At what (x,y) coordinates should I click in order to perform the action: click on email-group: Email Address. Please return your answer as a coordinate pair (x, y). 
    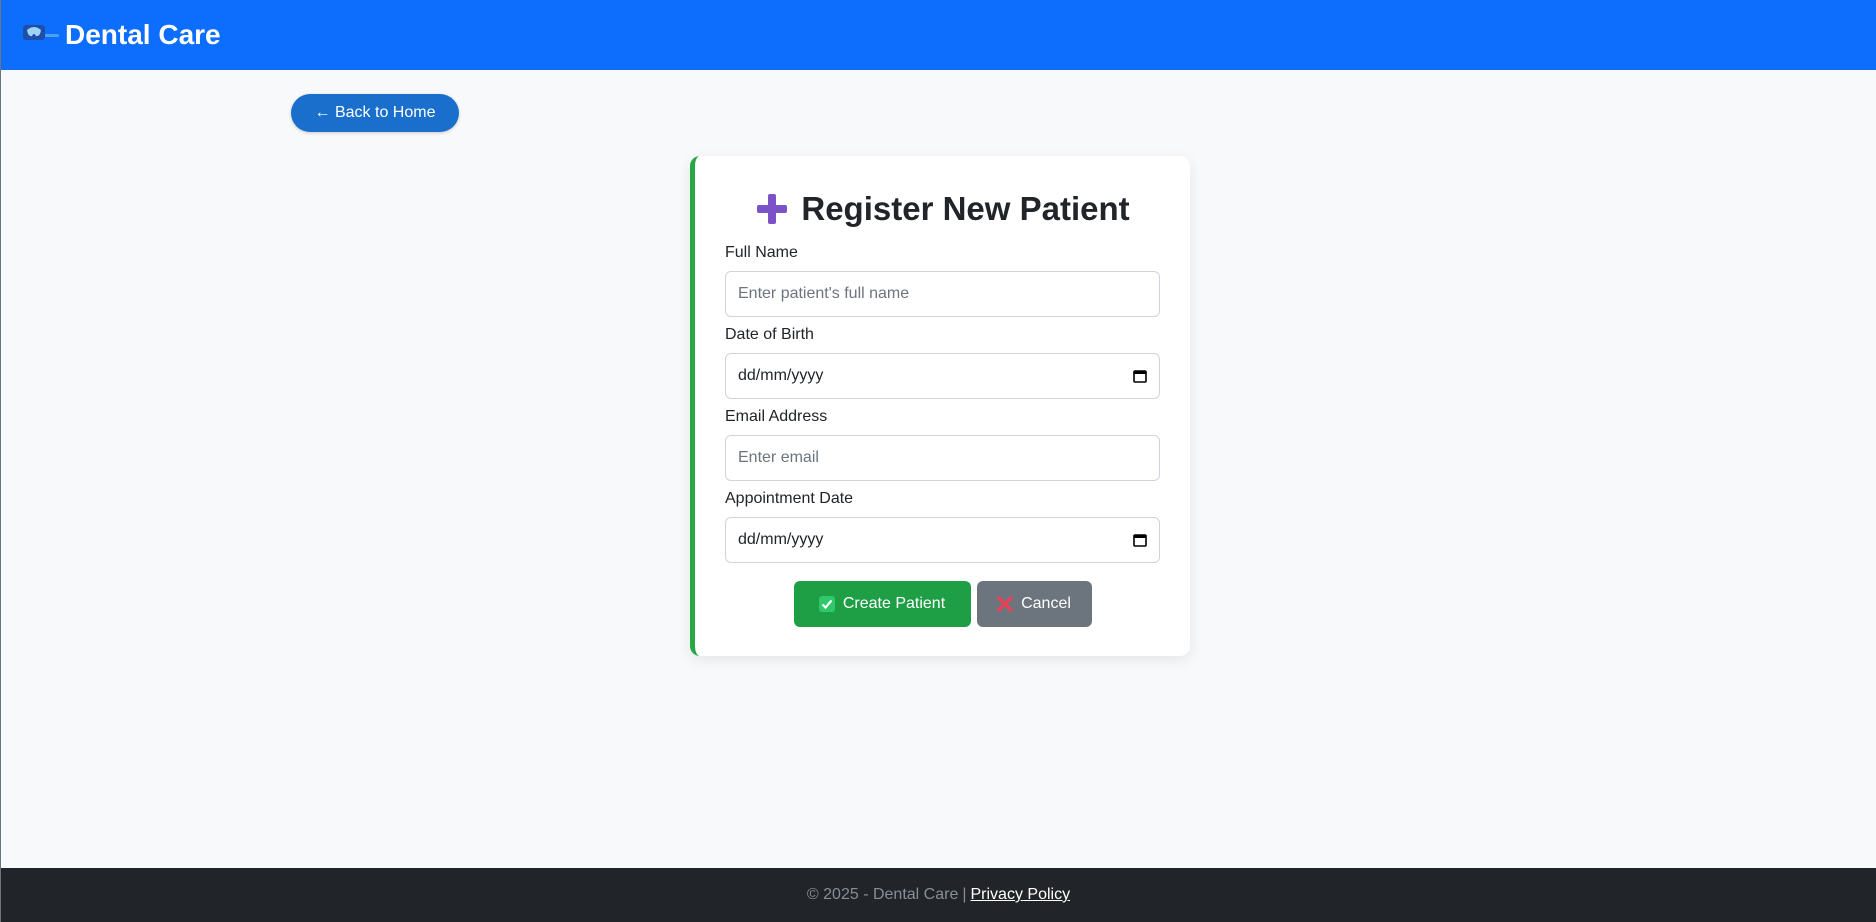
    Looking at the image, I should click on (942, 443).